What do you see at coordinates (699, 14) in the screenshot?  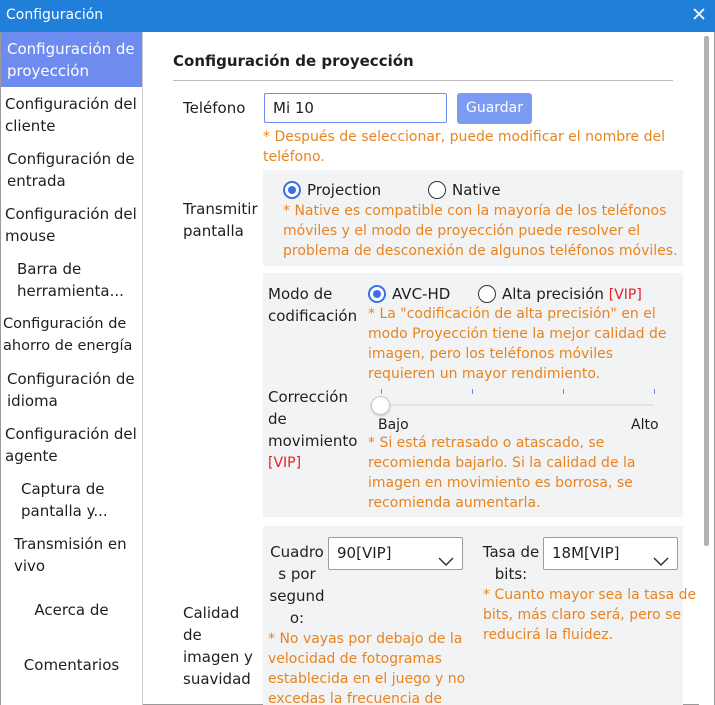 I see `close-icon` at bounding box center [699, 14].